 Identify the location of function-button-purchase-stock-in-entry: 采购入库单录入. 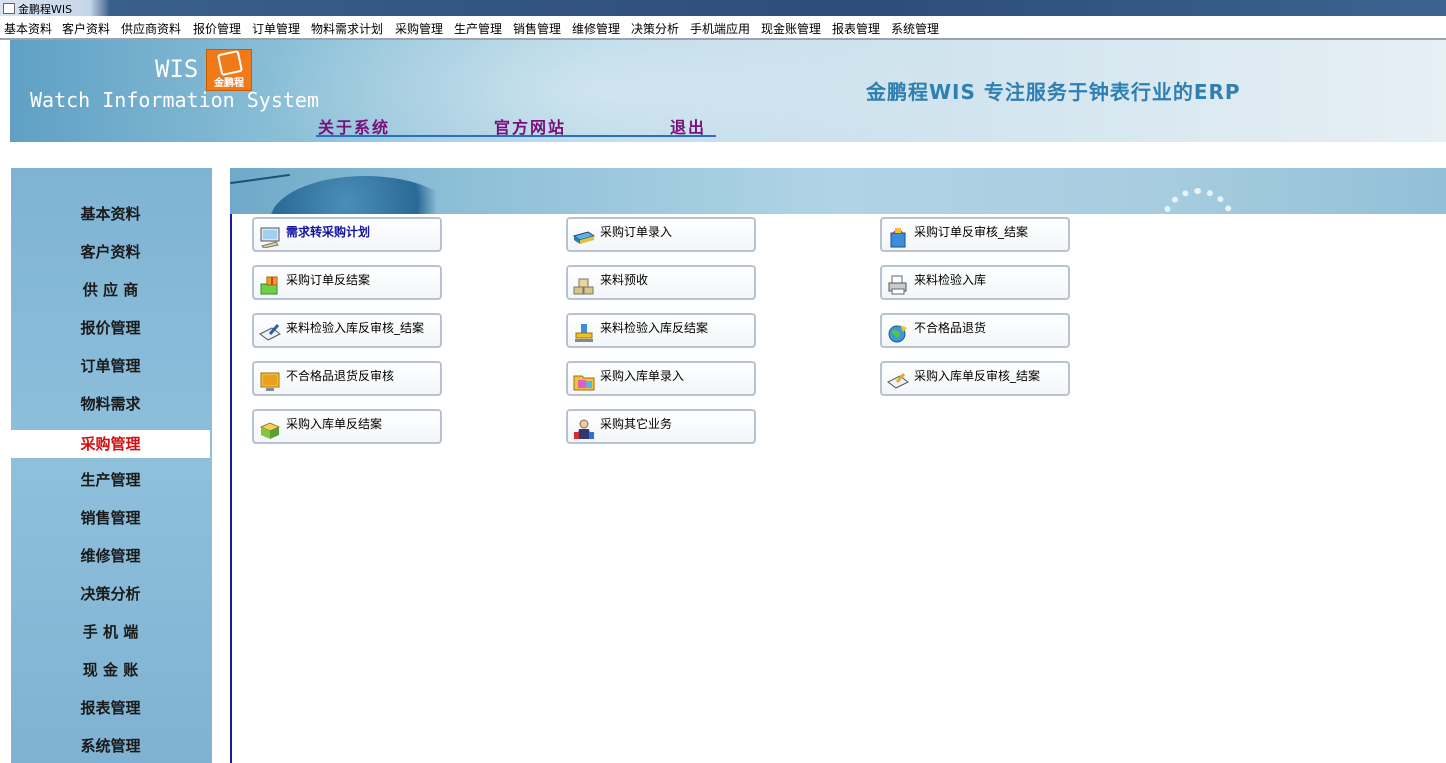
(661, 378).